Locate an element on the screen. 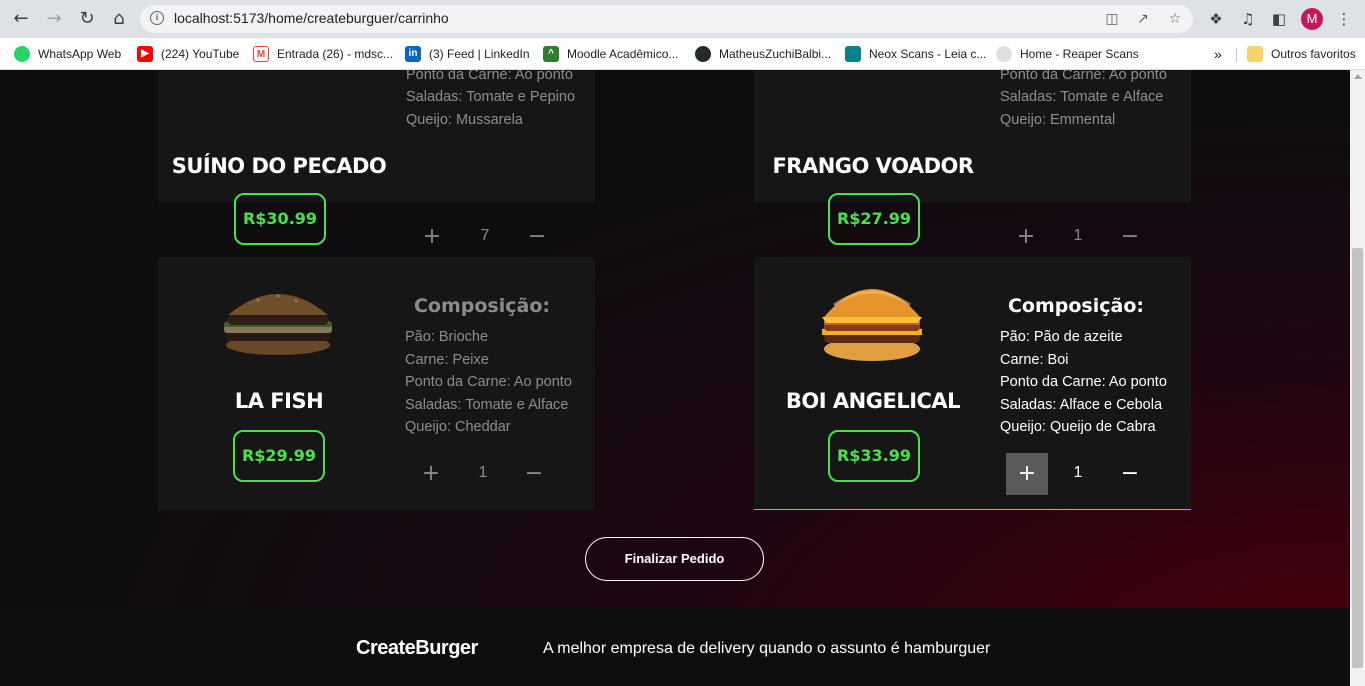  composition-line: Carne: Boi is located at coordinates (1034, 360).